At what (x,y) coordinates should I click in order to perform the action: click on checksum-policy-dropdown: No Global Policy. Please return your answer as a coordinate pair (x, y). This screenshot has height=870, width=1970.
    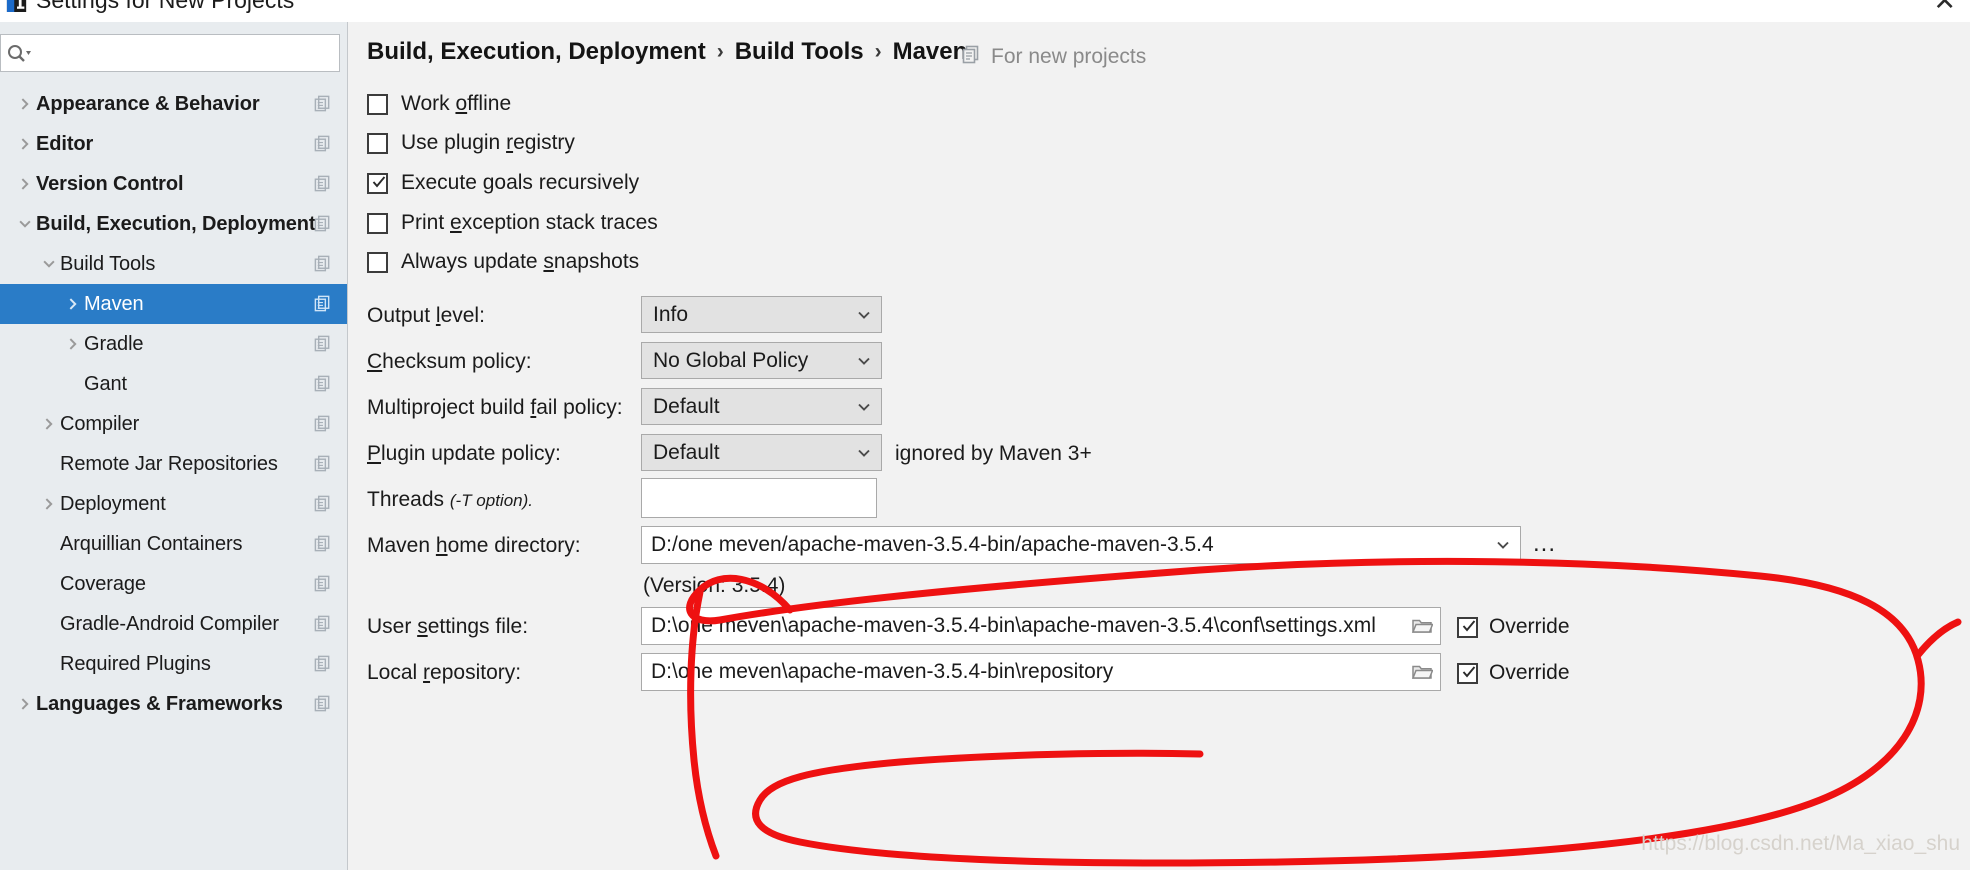
    Looking at the image, I should click on (761, 360).